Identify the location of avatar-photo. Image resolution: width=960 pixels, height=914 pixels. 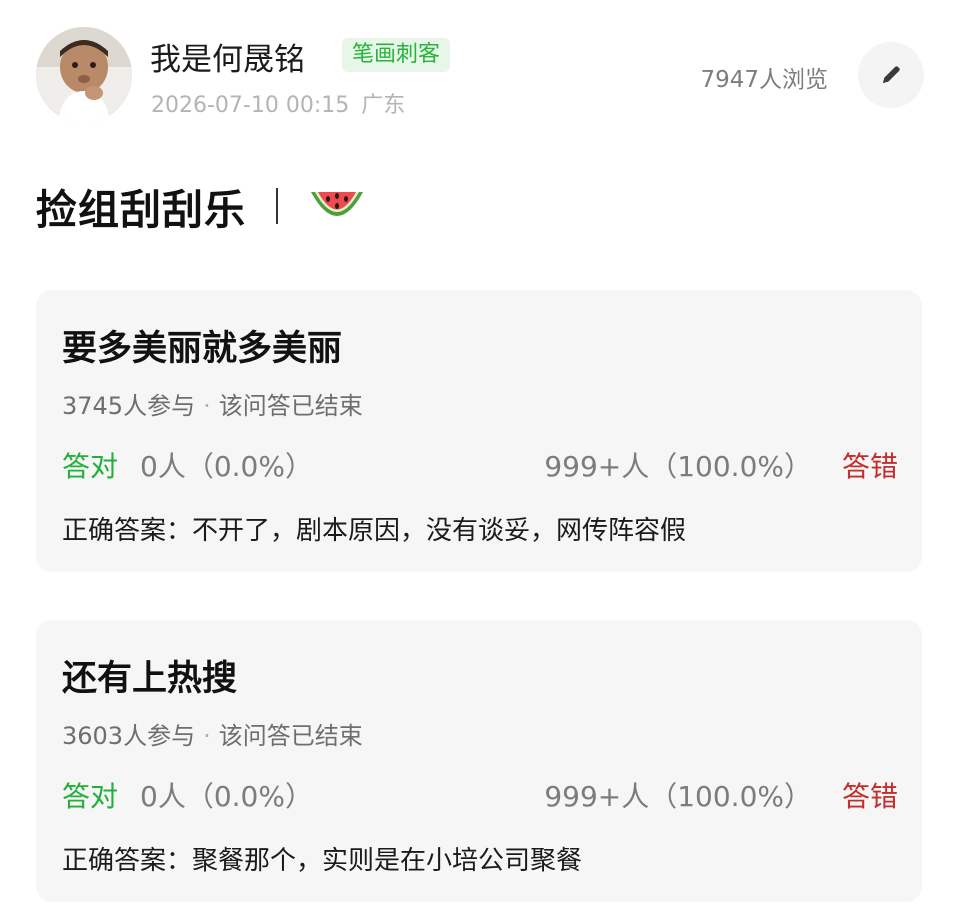
(84, 75).